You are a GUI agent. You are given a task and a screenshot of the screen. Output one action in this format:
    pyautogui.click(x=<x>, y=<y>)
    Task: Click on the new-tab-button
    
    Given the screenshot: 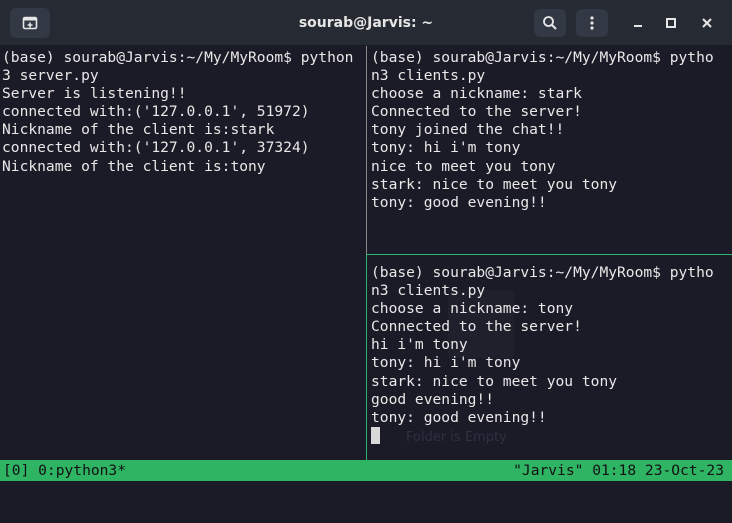 What is the action you would take?
    pyautogui.click(x=30, y=23)
    